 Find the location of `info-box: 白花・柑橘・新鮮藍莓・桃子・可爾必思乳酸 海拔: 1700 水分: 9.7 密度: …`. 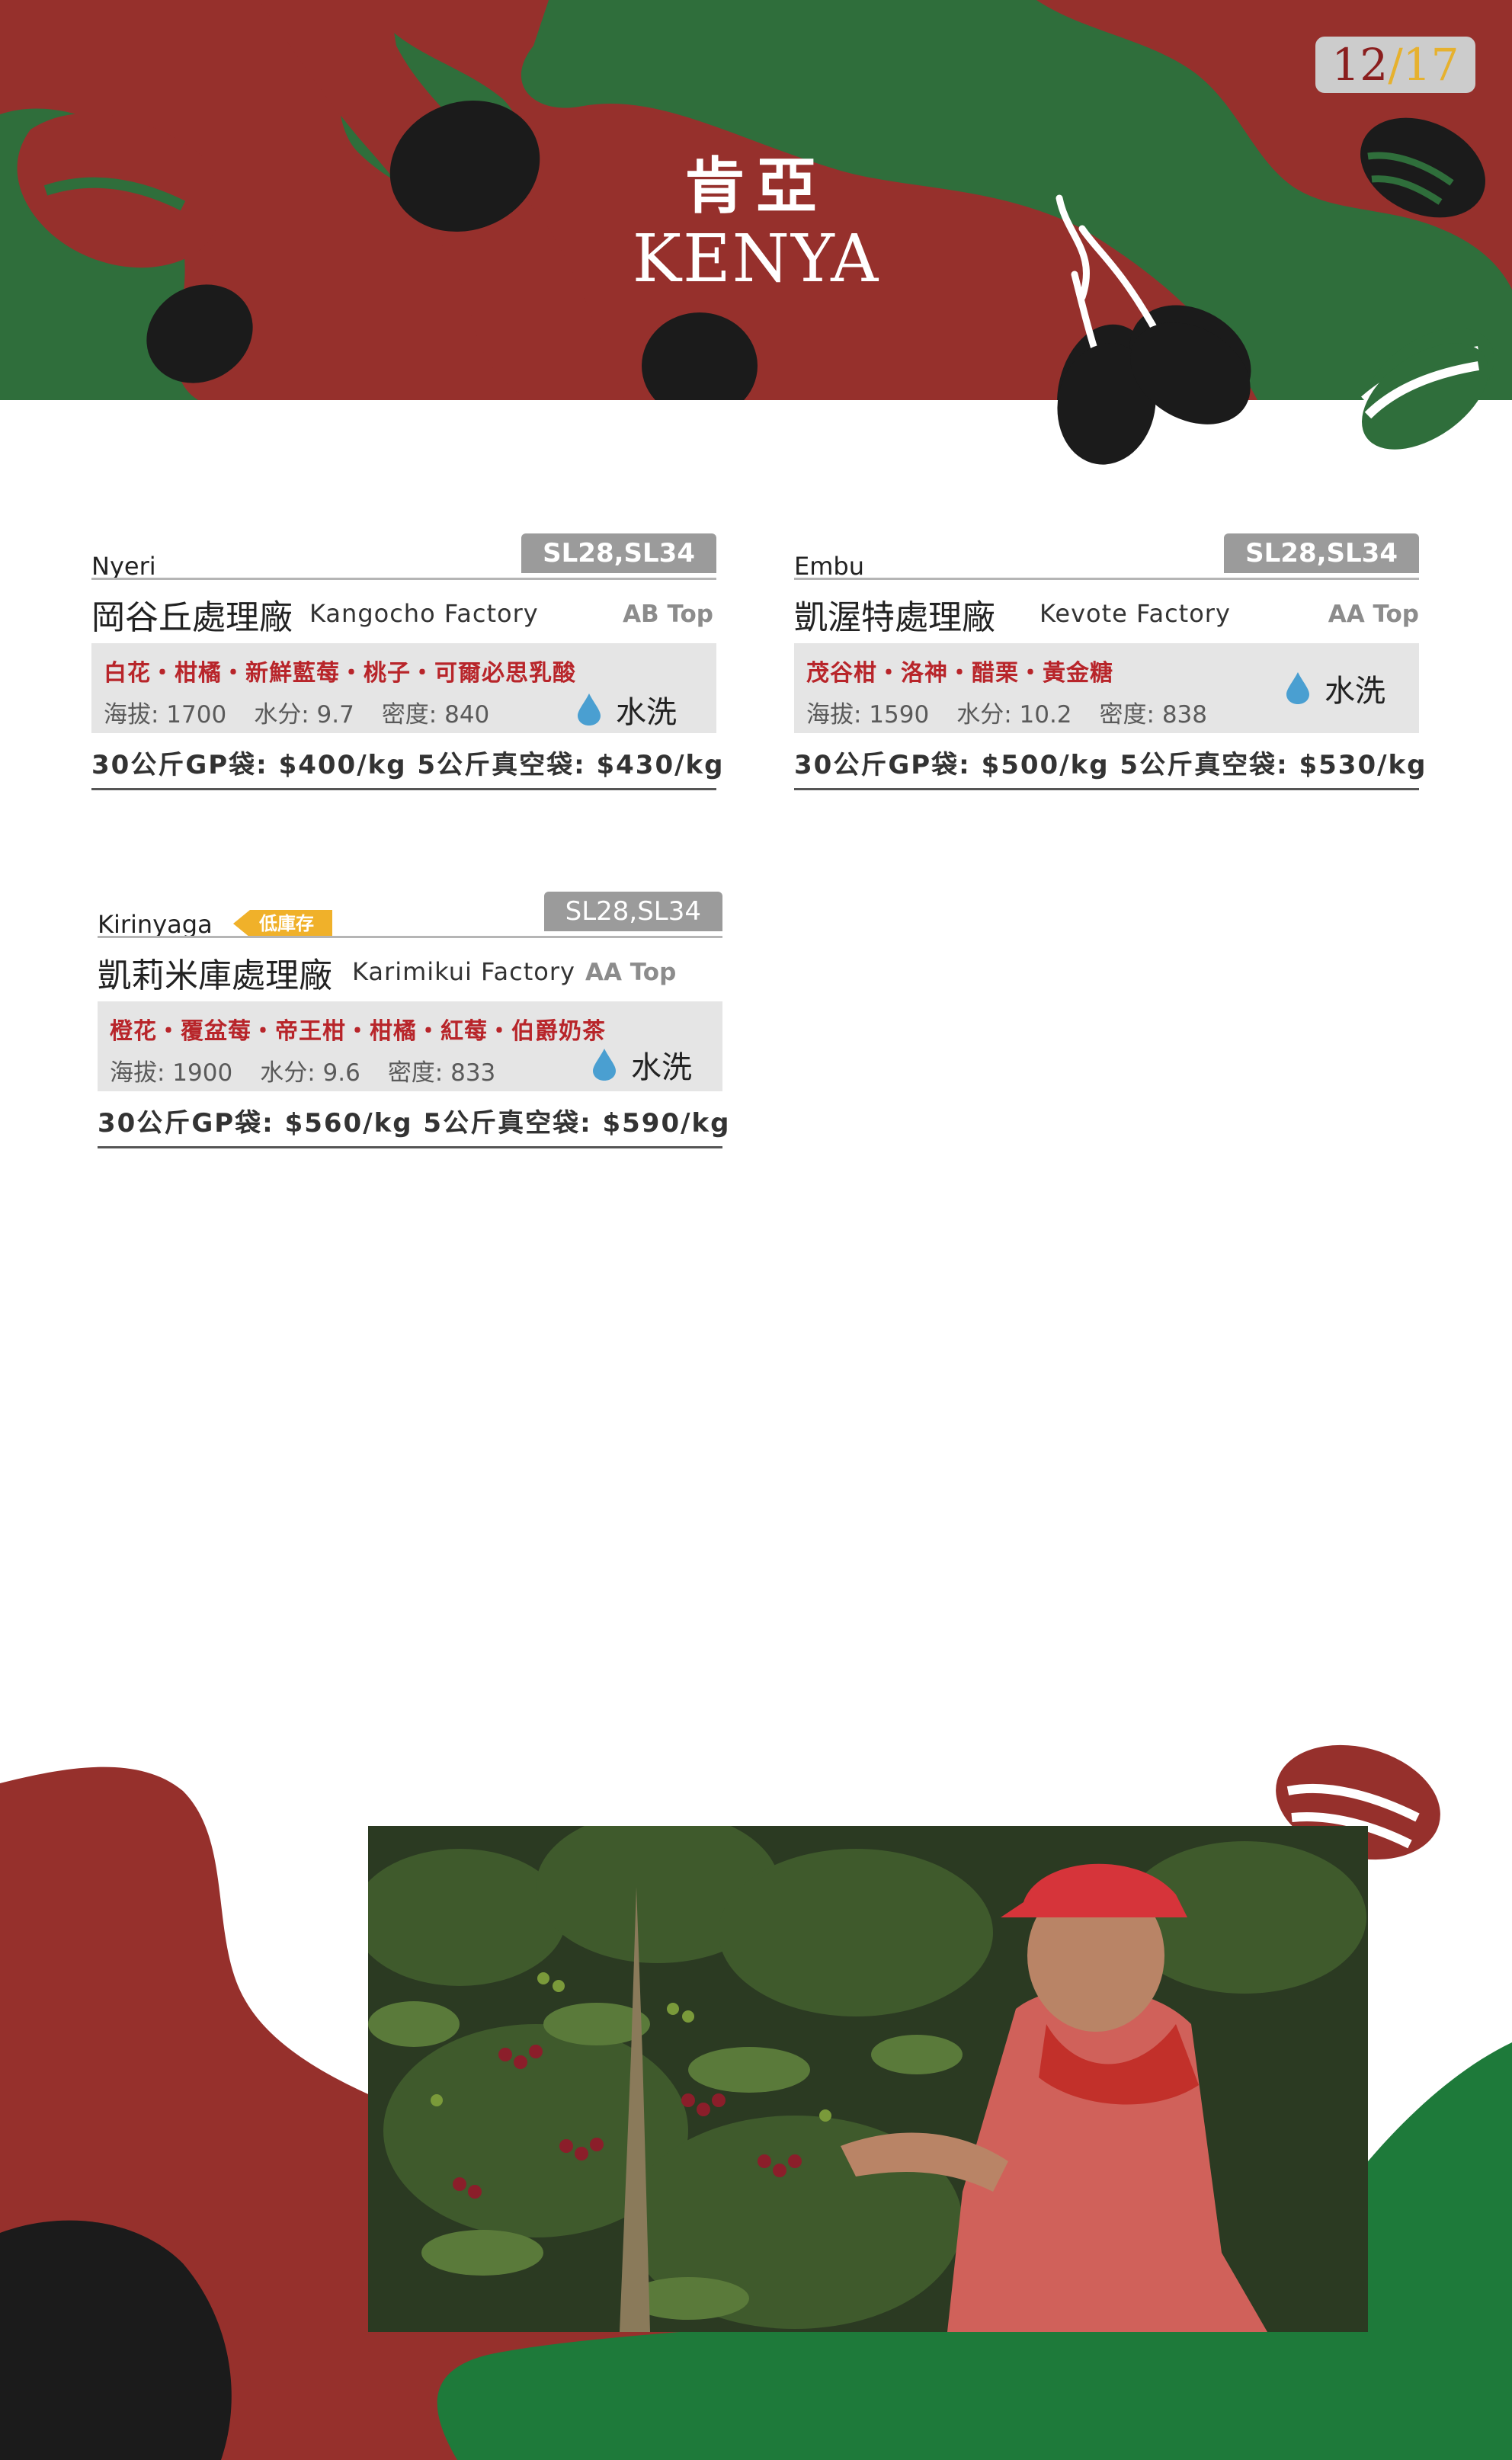

info-box: 白花・柑橘・新鮮藍莓・桃子・可爾必思乳酸 海拔: 1700 水分: 9.7 密度: … is located at coordinates (403, 688).